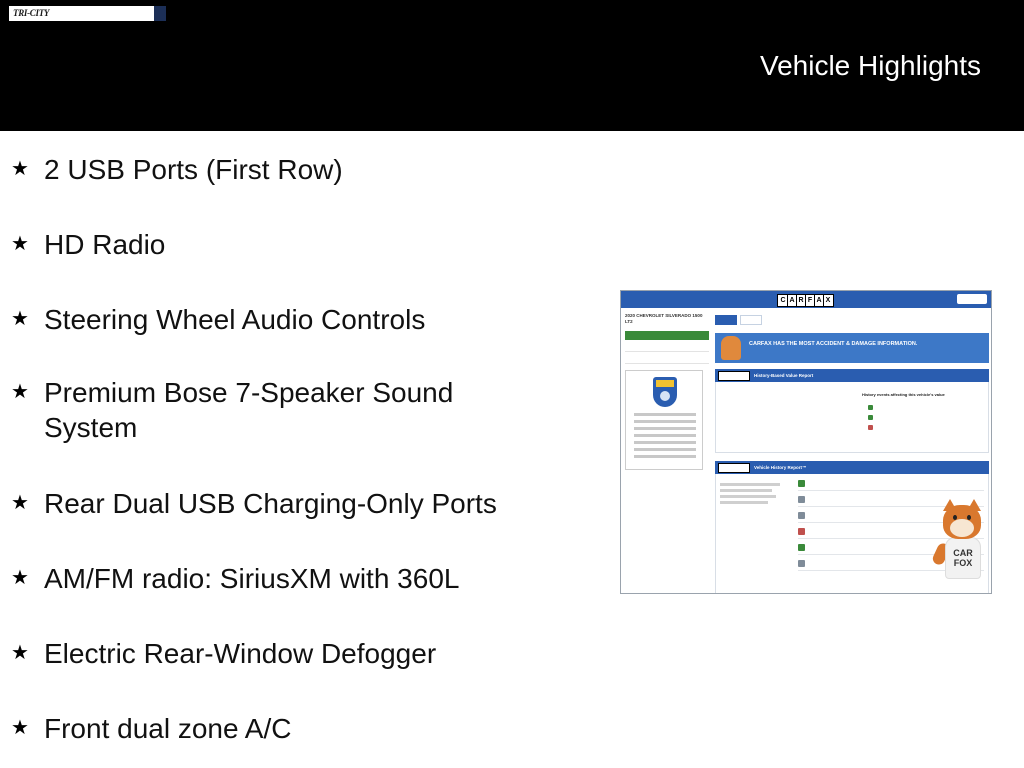 This screenshot has height=768, width=1024. What do you see at coordinates (828, 300) in the screenshot?
I see `carfax-logo-letter: X` at bounding box center [828, 300].